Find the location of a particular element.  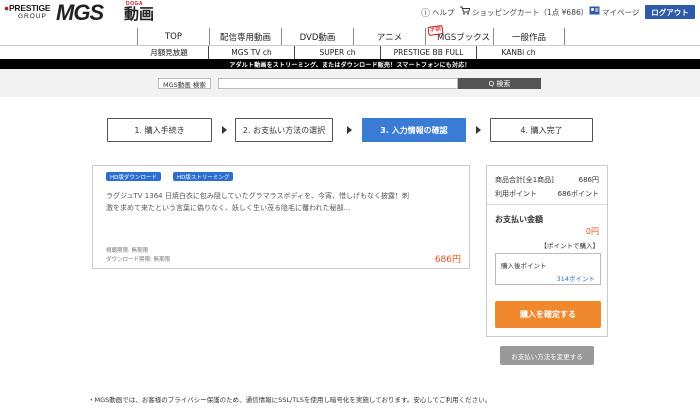

logo-group-text: GROUP is located at coordinates (32, 16).